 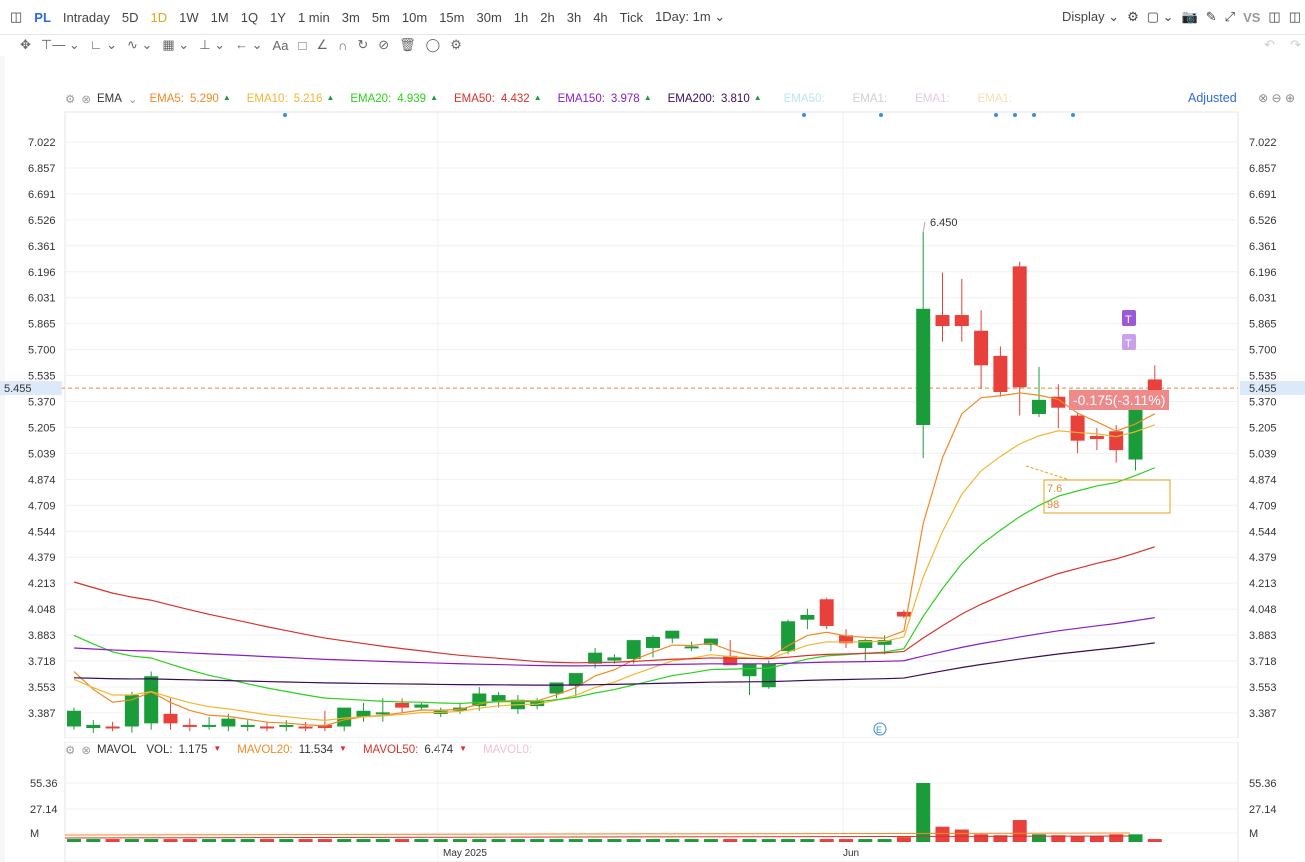 I want to click on y-tick-label-right: 3.553, so click(x=1263, y=688).